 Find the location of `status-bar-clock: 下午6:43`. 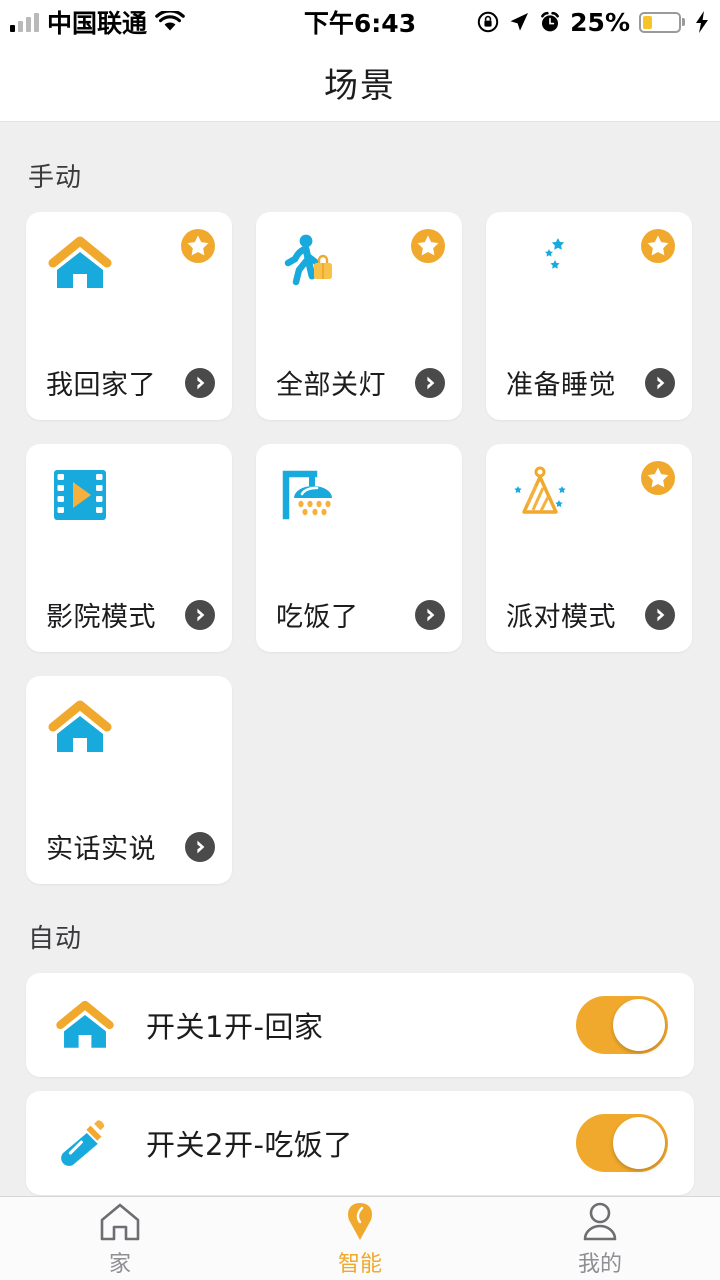

status-bar-clock: 下午6:43 is located at coordinates (360, 23).